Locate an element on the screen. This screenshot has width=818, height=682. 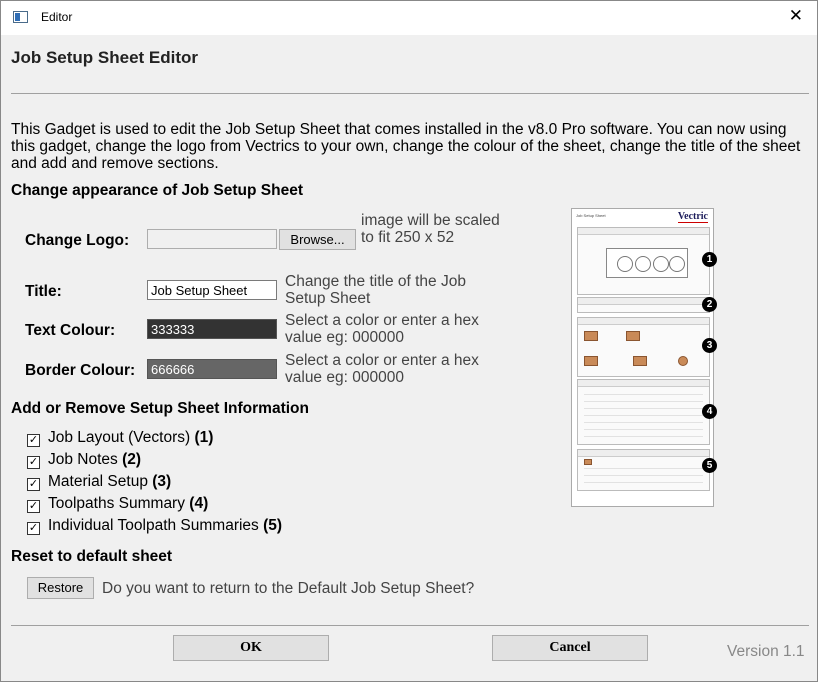
preview-individual-toolpath: 5 is located at coordinates (647, 470).